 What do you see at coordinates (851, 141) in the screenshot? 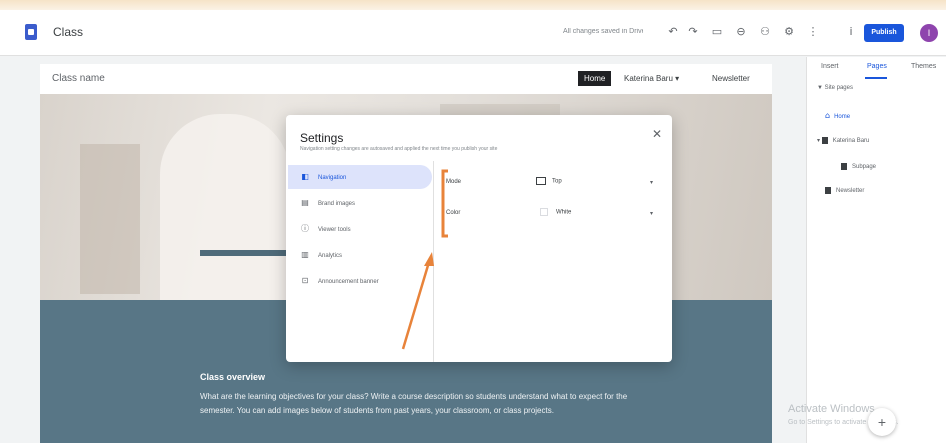
I see `page-label: Katerina Baru` at bounding box center [851, 141].